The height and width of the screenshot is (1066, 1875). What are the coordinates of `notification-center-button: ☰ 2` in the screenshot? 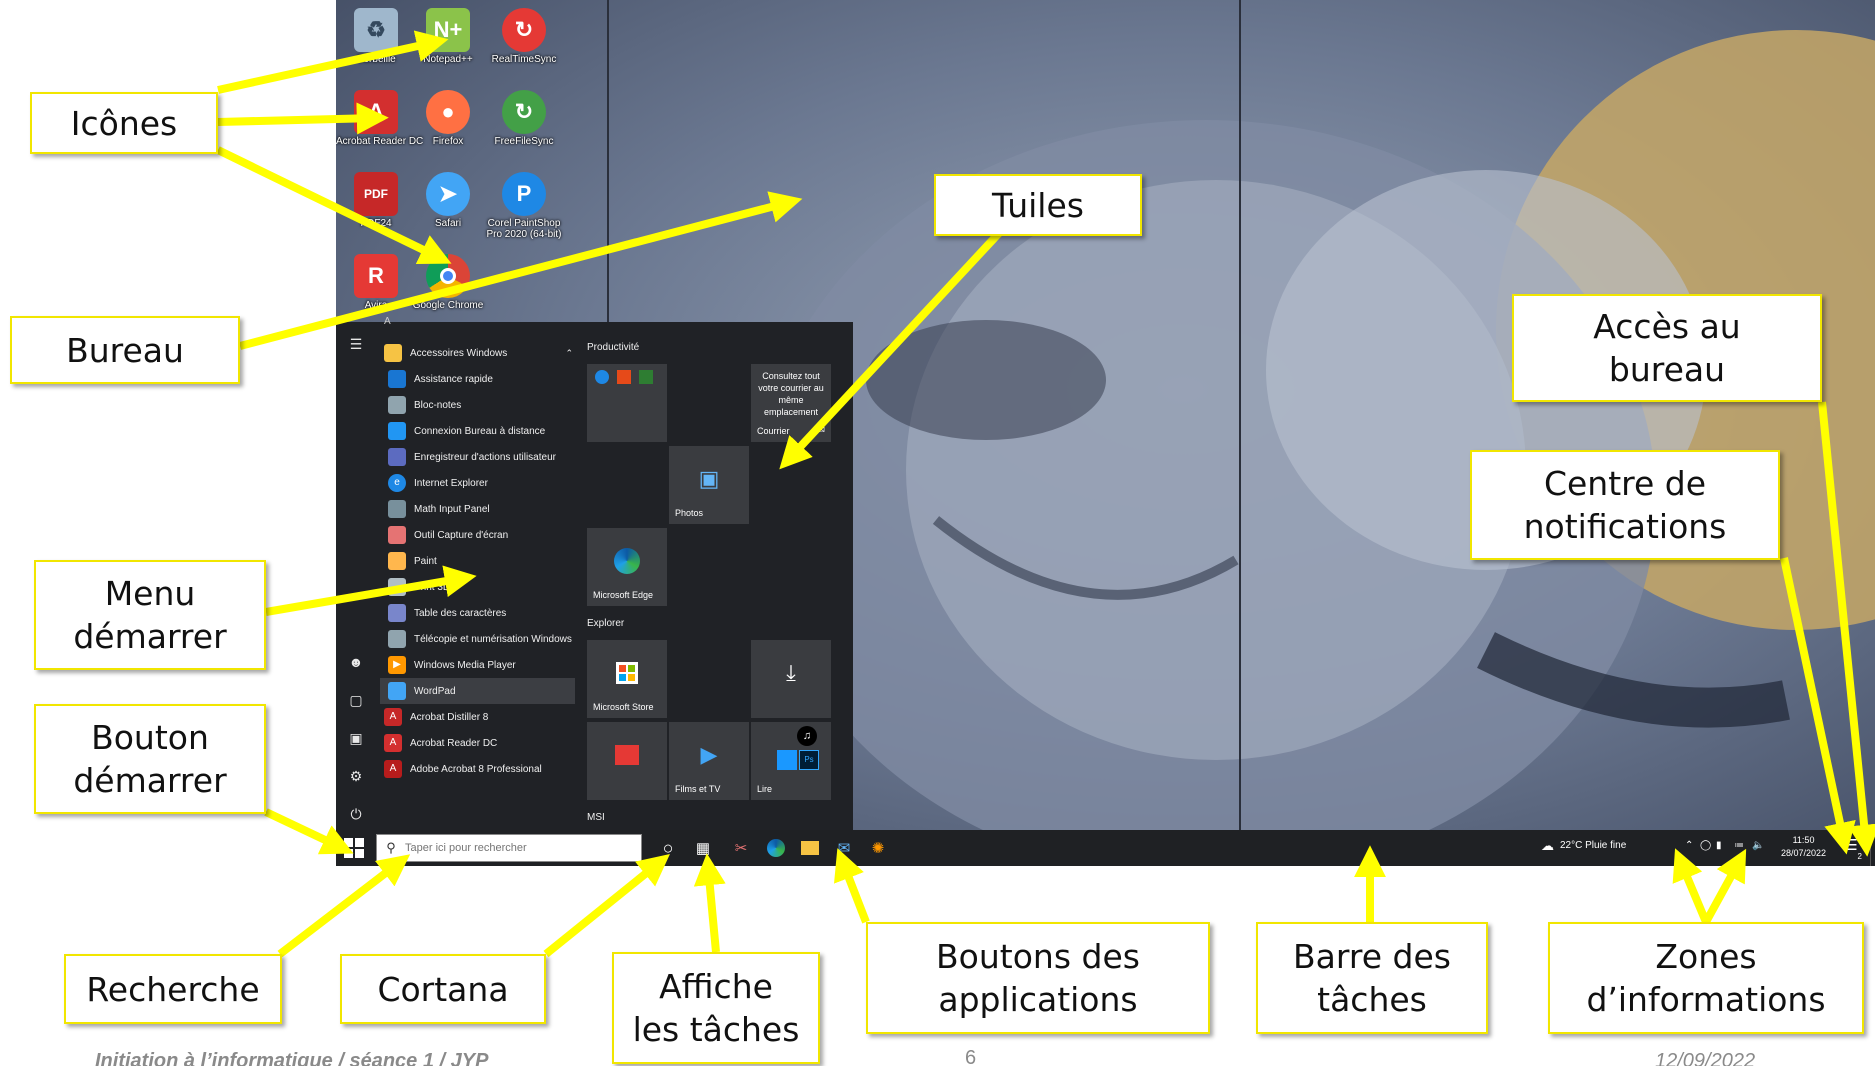 It's located at (1851, 848).